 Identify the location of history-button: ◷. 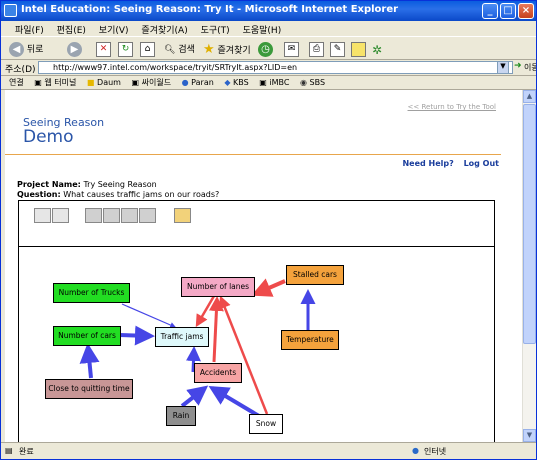
(265, 50).